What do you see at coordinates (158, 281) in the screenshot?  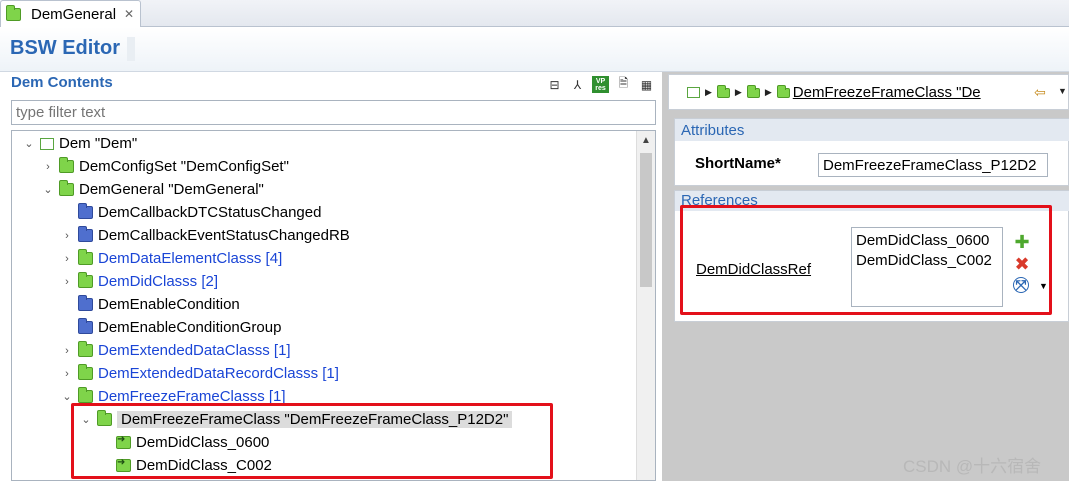 I see `tree-item-label: DemDidClasss [2]` at bounding box center [158, 281].